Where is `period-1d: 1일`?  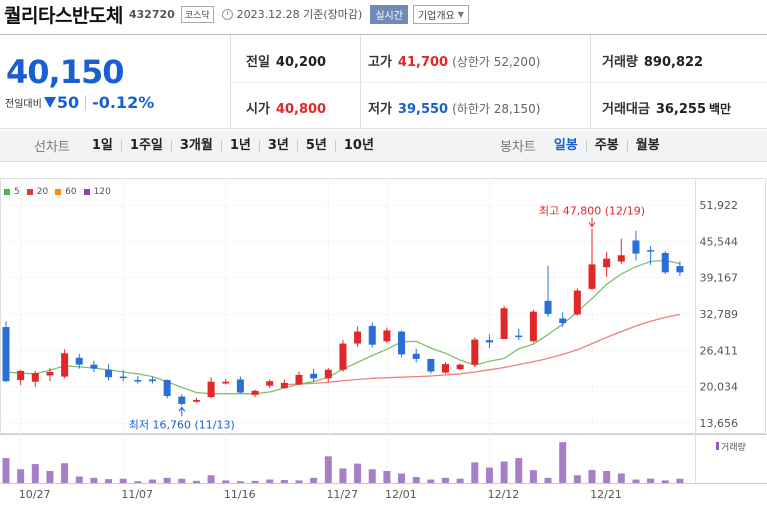
period-1d: 1일 is located at coordinates (102, 145).